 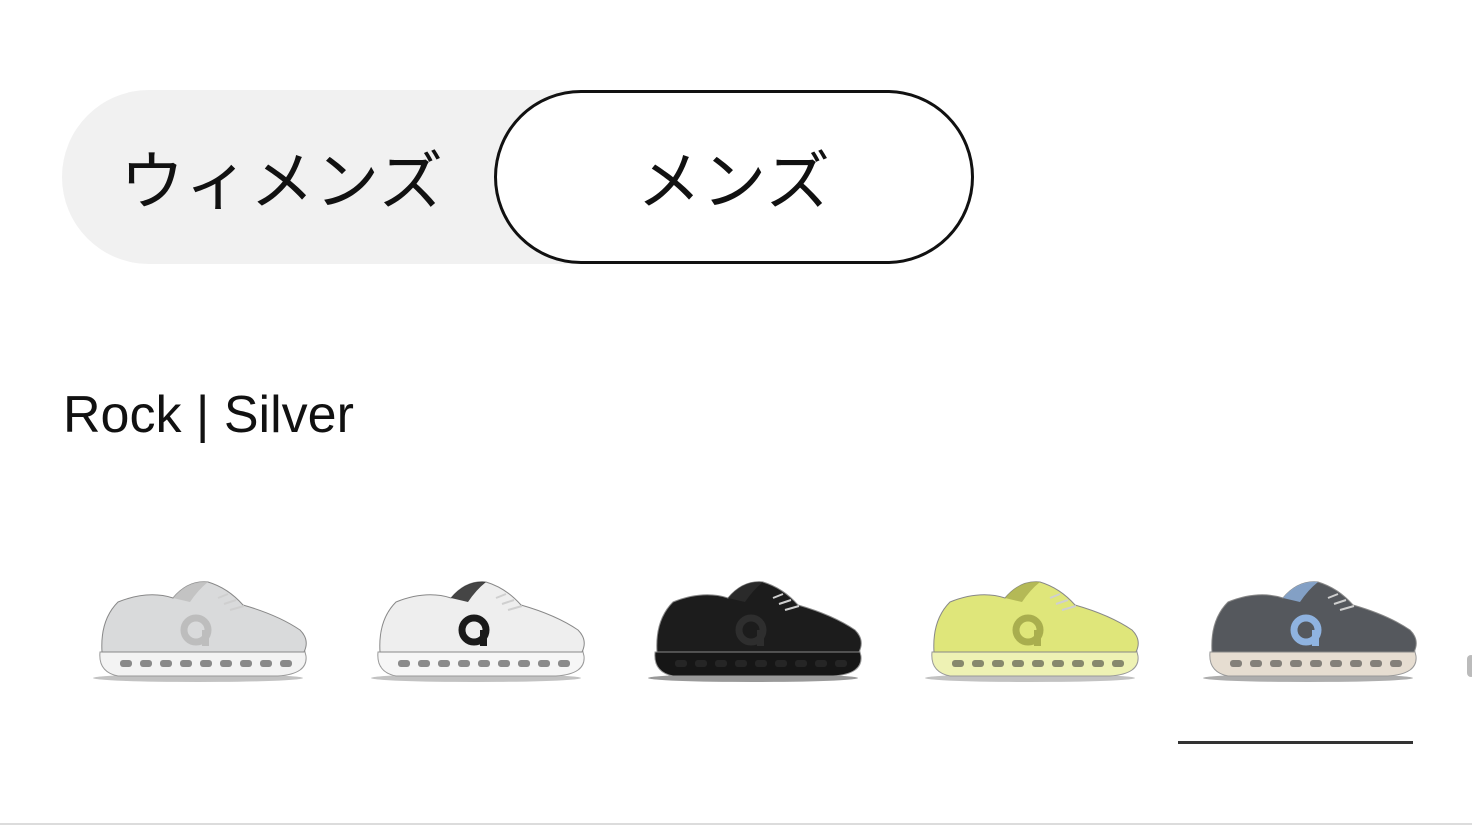 What do you see at coordinates (1295, 742) in the screenshot?
I see `selected-swatch-indicator` at bounding box center [1295, 742].